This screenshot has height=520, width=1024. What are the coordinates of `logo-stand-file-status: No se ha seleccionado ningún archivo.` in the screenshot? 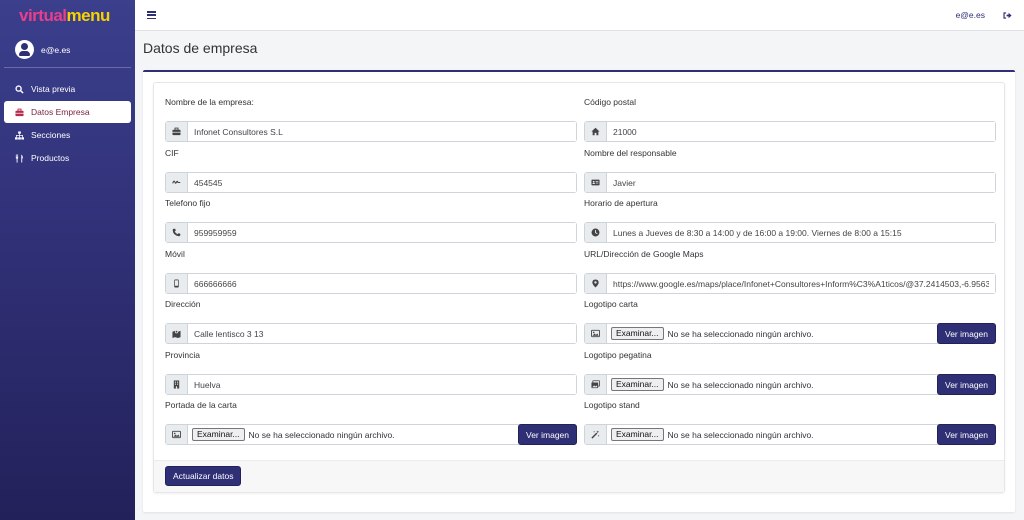 It's located at (740, 434).